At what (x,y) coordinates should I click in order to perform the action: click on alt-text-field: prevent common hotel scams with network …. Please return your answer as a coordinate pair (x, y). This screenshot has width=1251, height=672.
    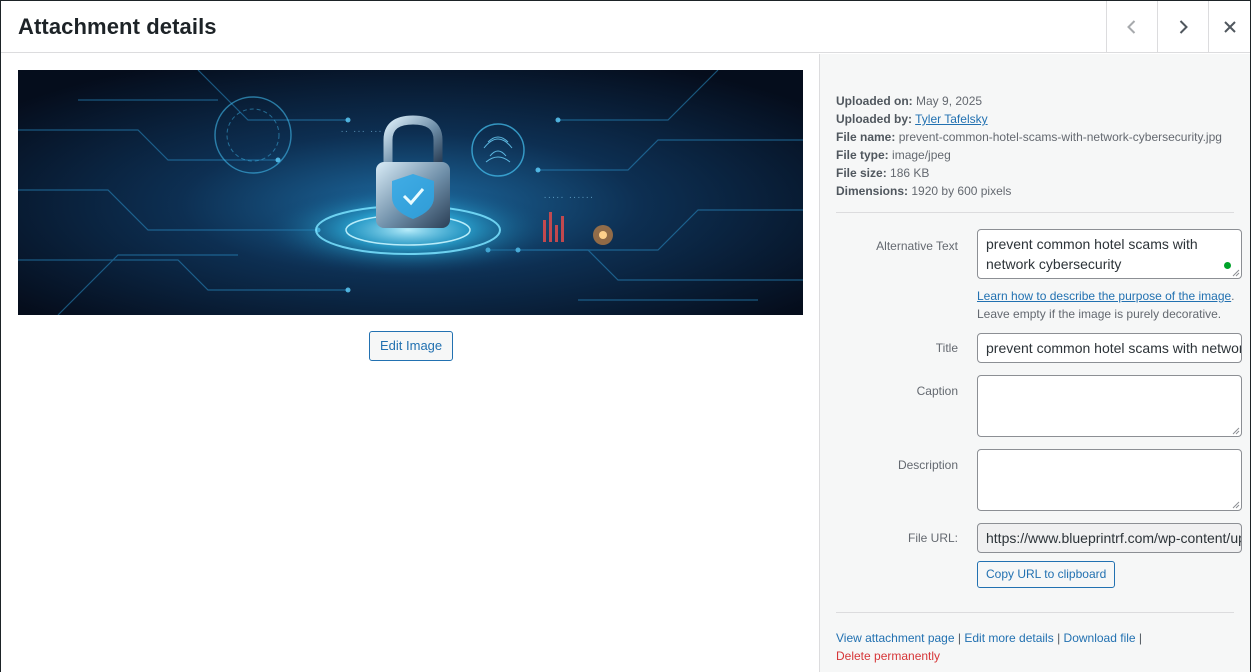
    Looking at the image, I should click on (1109, 254).